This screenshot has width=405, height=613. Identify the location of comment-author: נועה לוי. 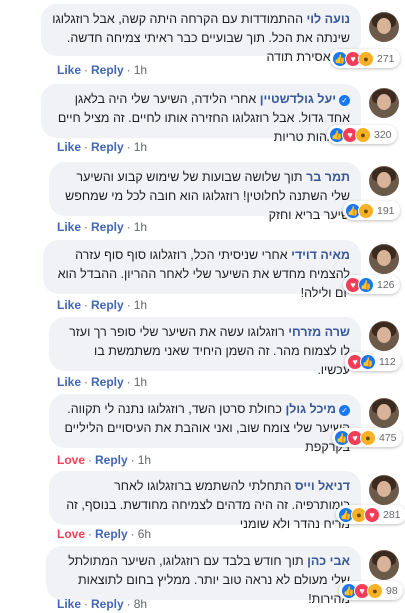
(329, 19).